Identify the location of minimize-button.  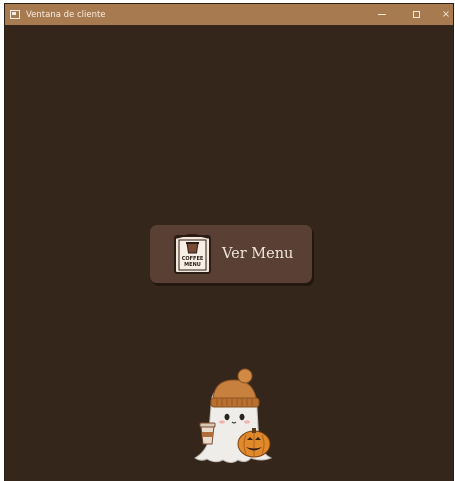
(382, 14).